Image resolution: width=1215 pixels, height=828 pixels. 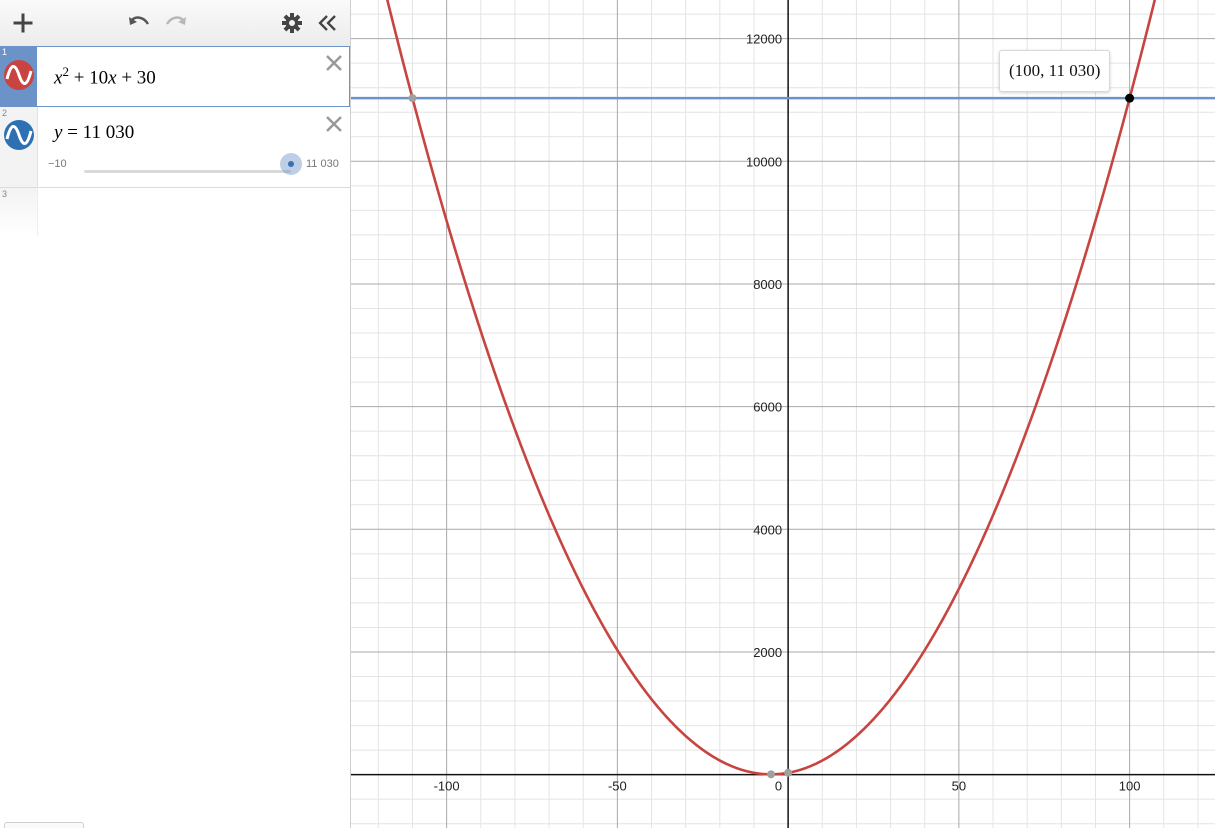 What do you see at coordinates (187, 171) in the screenshot?
I see `slider-track` at bounding box center [187, 171].